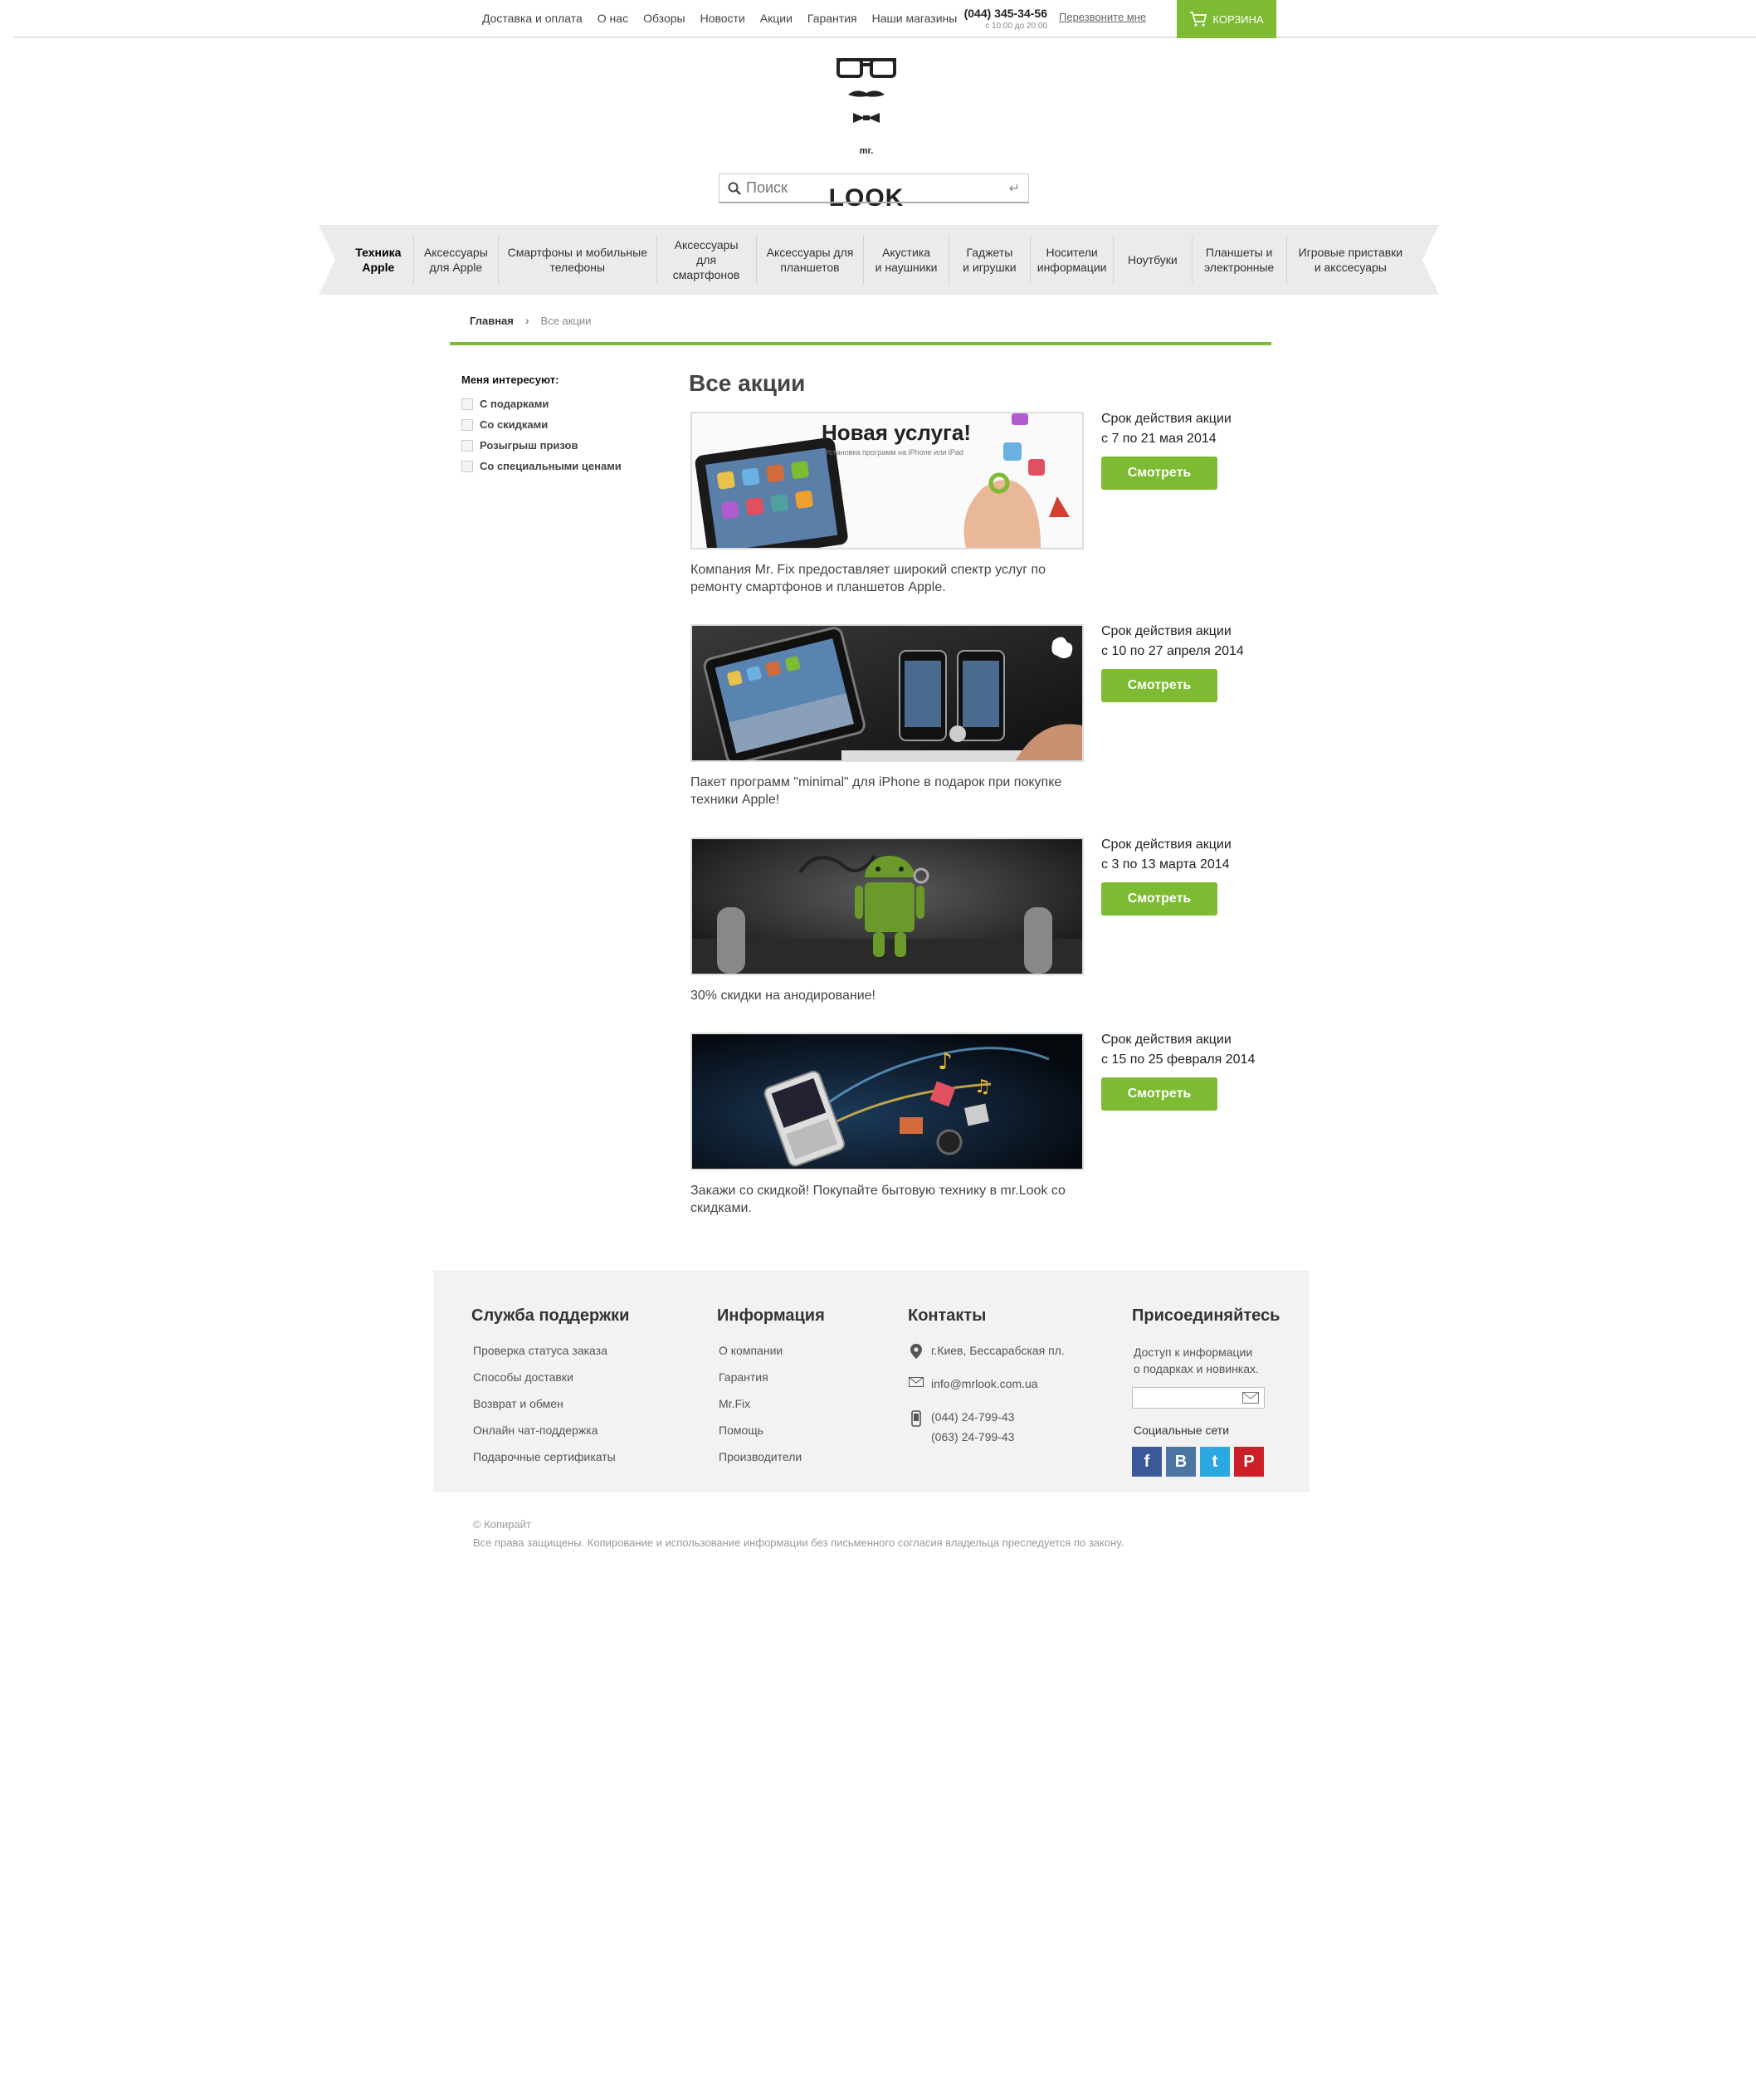 This screenshot has width=1756, height=2100. I want to click on phone-1: (044) 24-799-43, so click(973, 1417).